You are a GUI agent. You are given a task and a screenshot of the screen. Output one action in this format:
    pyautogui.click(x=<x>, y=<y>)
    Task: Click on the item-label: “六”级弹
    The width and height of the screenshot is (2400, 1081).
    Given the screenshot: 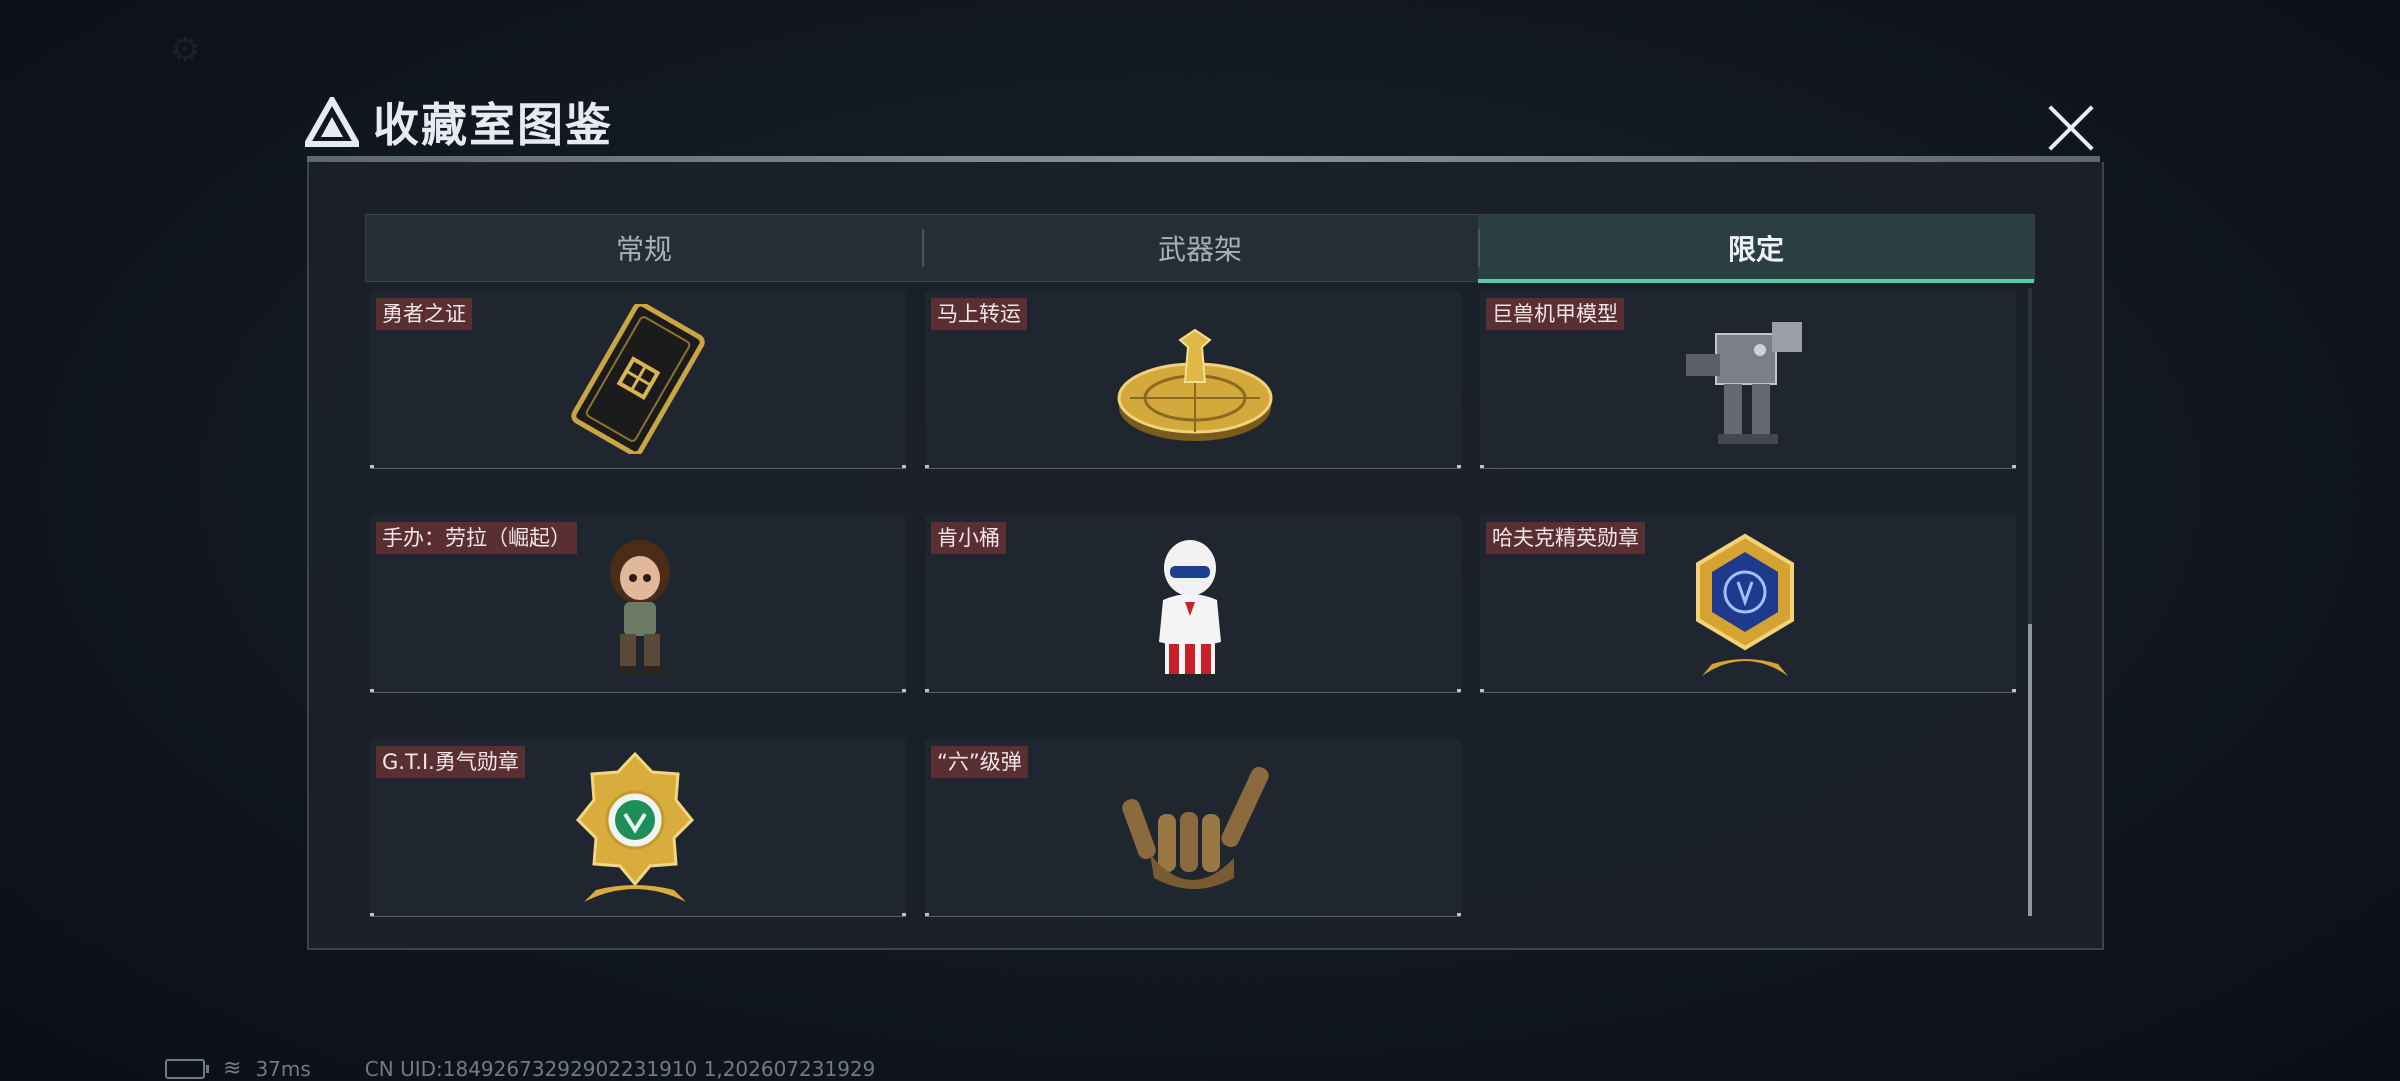 What is the action you would take?
    pyautogui.click(x=979, y=762)
    